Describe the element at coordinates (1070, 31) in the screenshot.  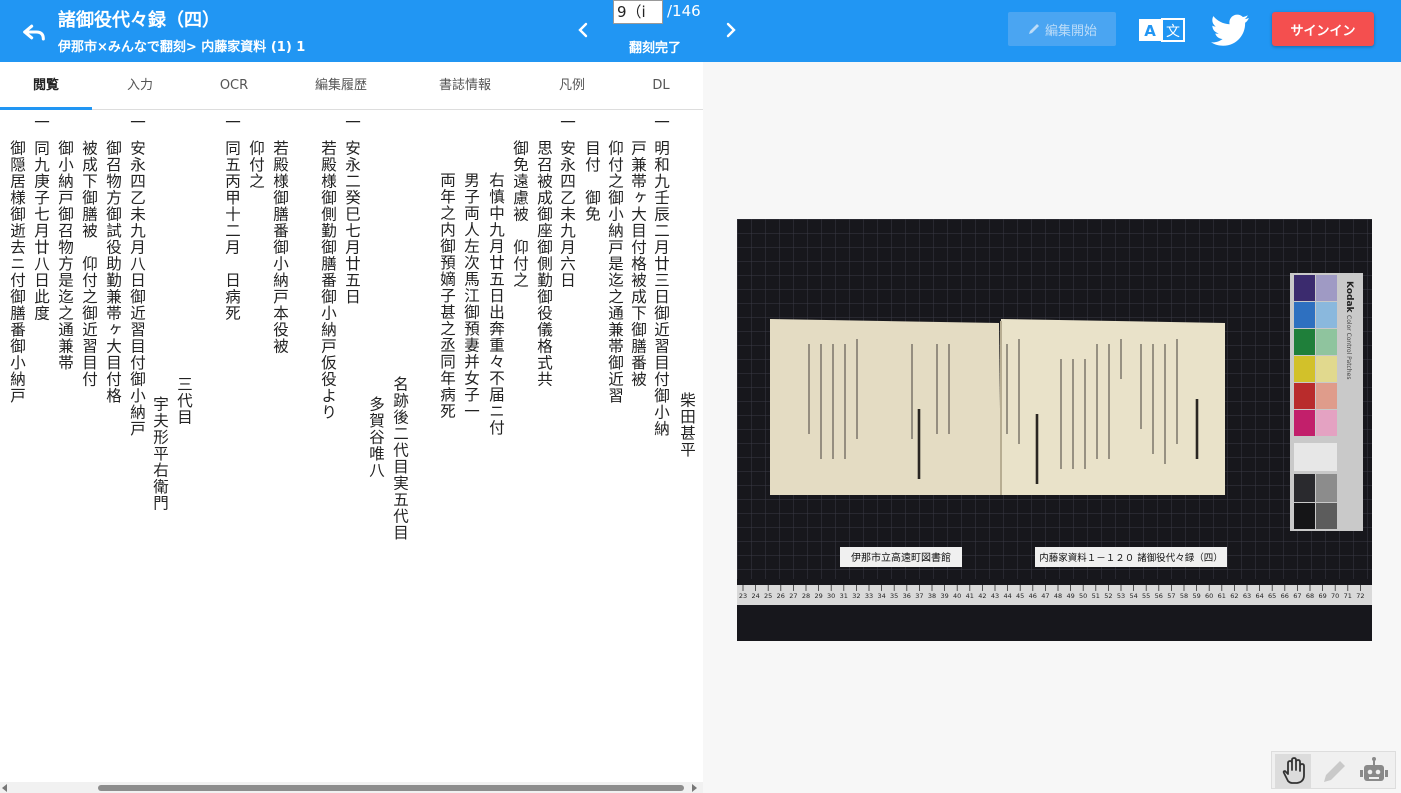
I see `edit-start-label: 編集開始` at that location.